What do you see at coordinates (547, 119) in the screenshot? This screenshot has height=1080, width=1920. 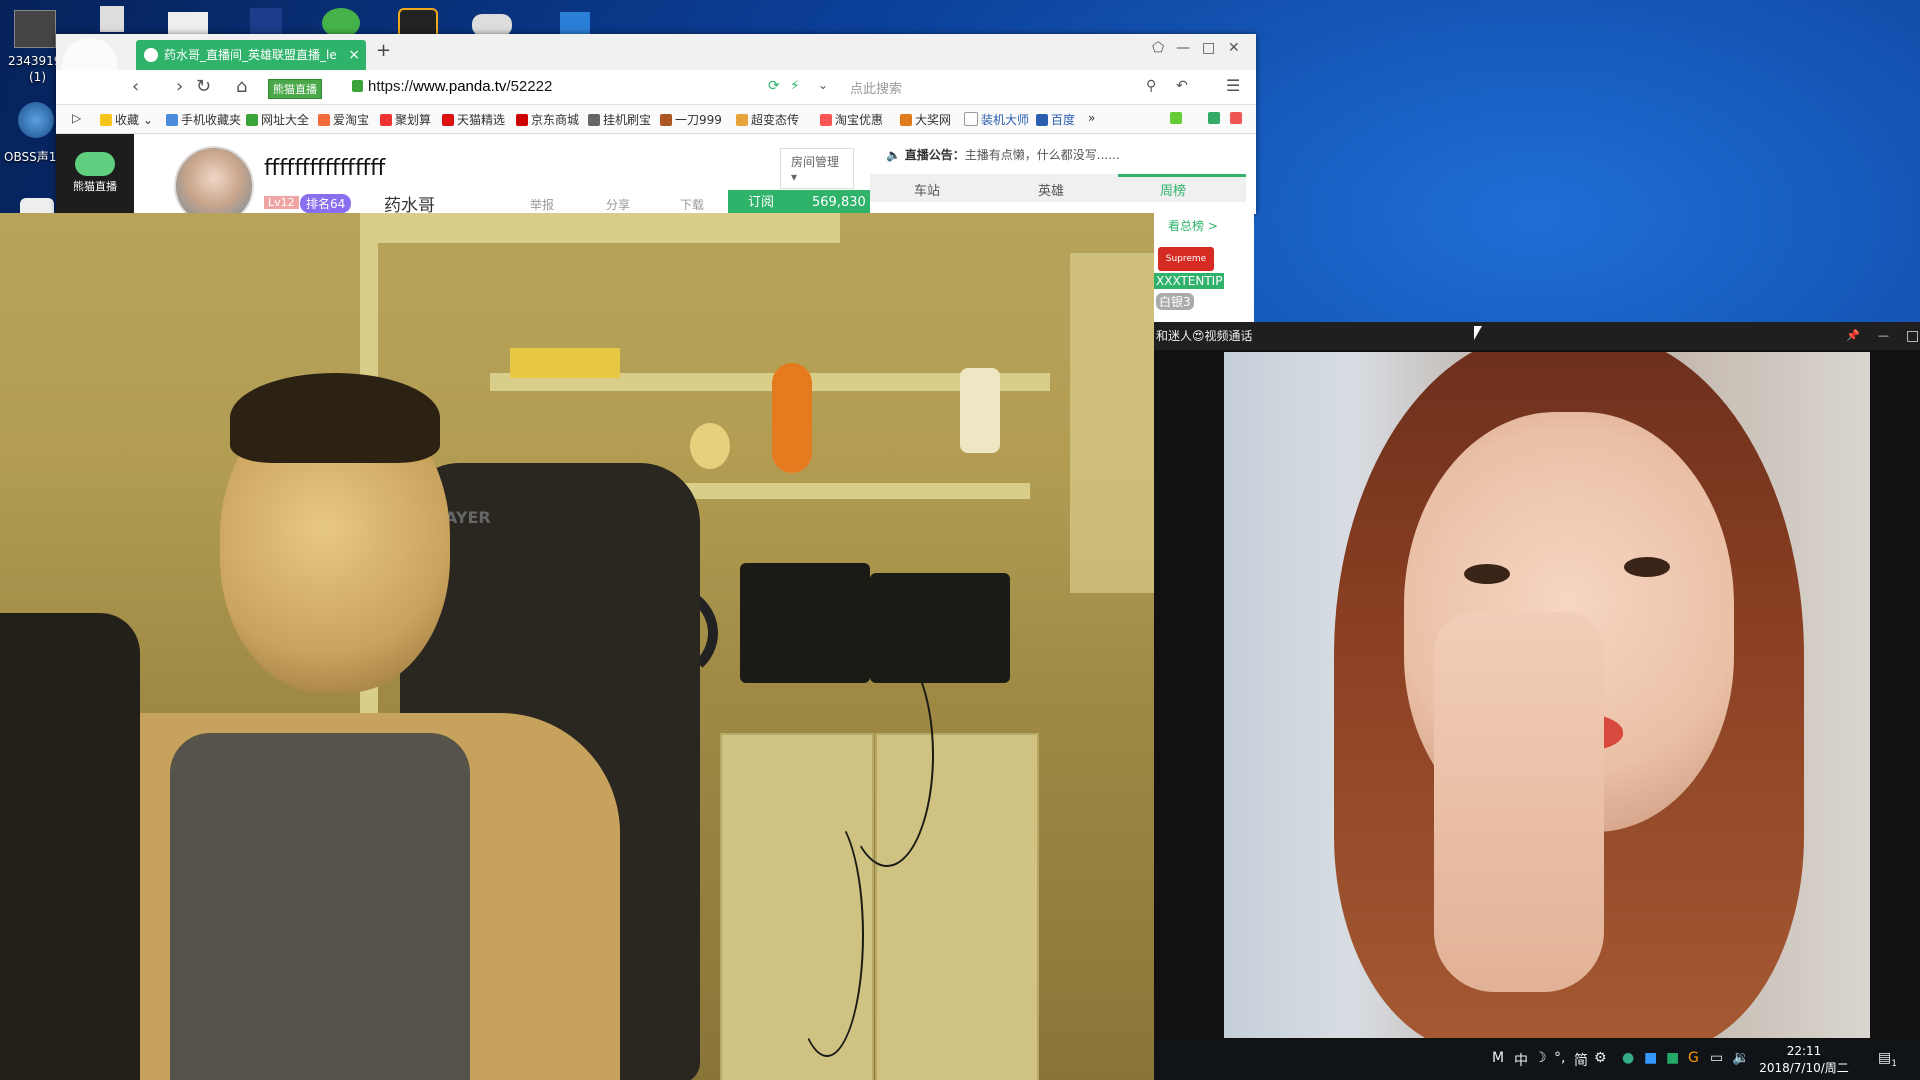 I see `bookmark-item: 京东商城` at bounding box center [547, 119].